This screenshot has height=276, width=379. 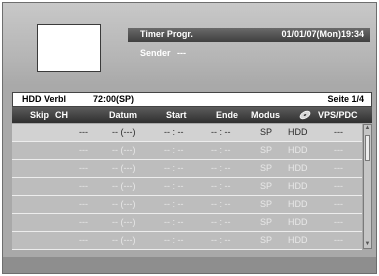 I want to click on disc-icon, so click(x=305, y=115).